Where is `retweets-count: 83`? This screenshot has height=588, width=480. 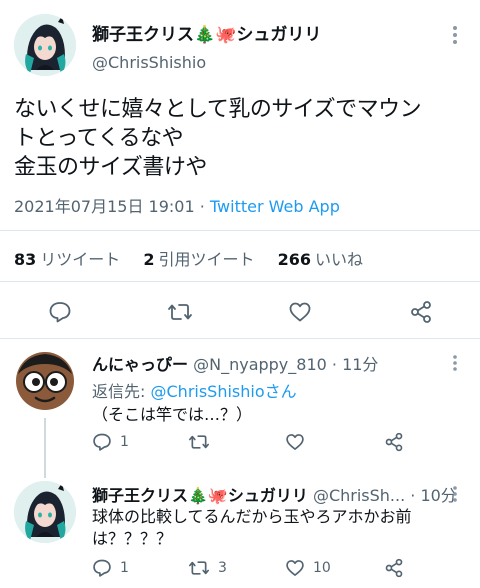
retweets-count: 83 is located at coordinates (25, 259).